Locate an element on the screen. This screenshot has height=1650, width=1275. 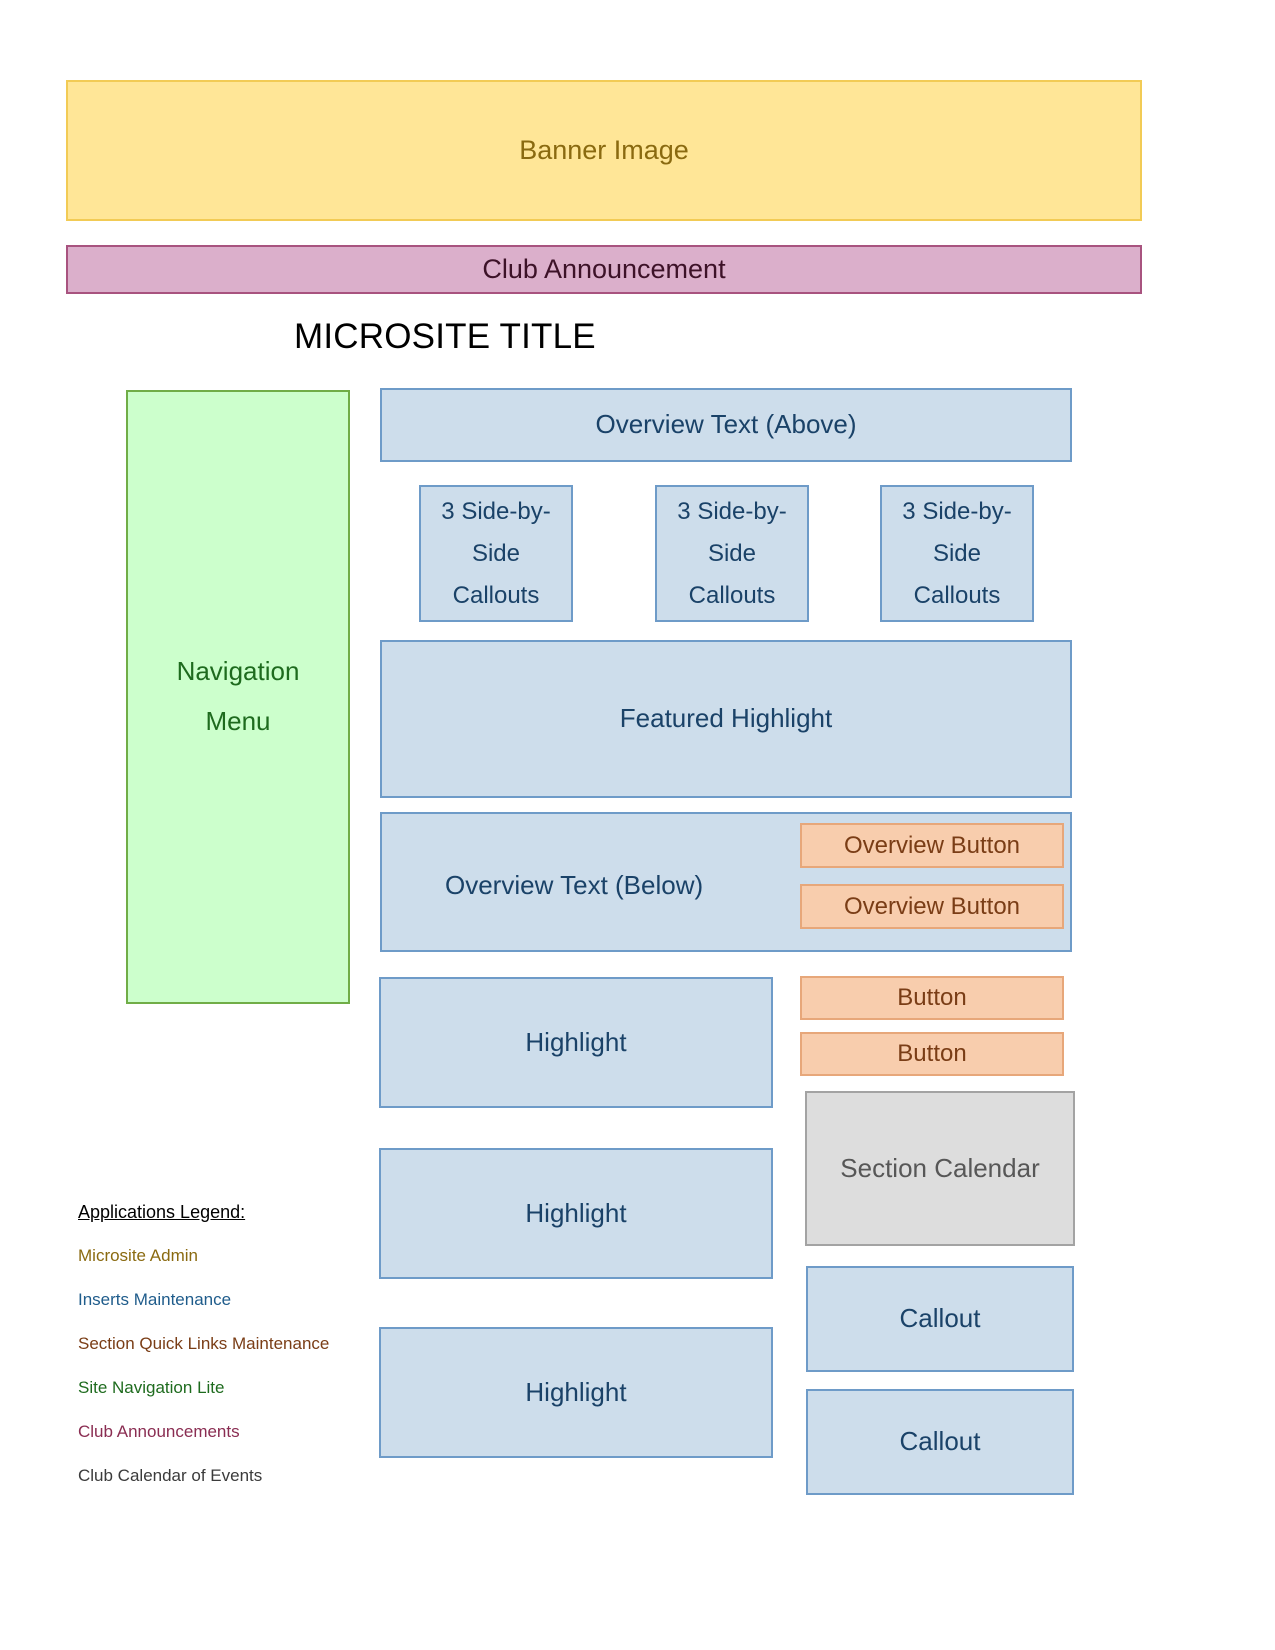
side-callout-block-2-label: Callout is located at coordinates (940, 1441).